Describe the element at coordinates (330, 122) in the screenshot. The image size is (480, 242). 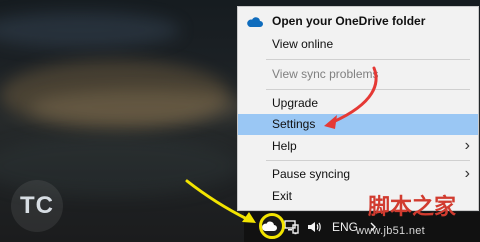
I see `red-arrowhead-icon` at that location.